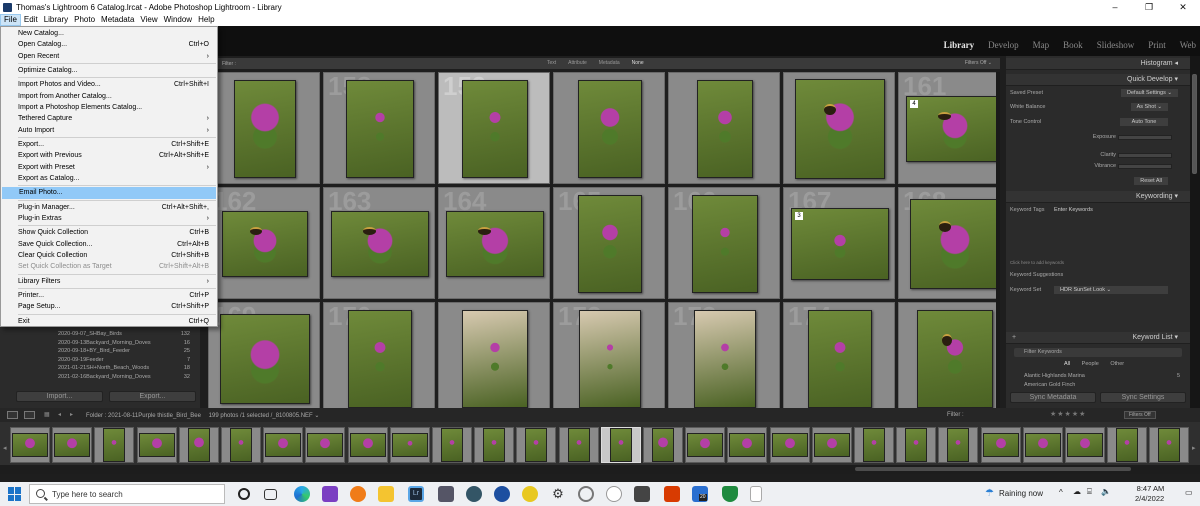  I want to click on network-icon: ⌸, so click(1089, 492).